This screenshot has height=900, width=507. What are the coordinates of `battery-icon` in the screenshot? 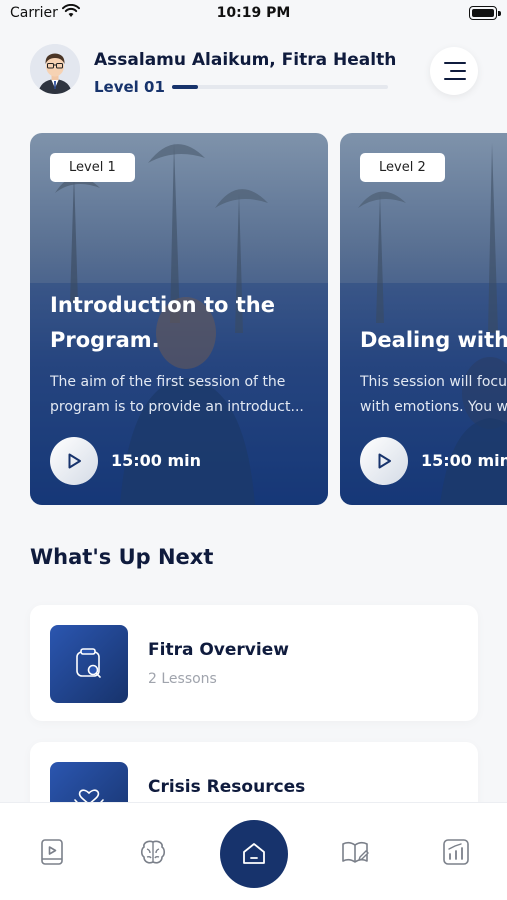 It's located at (485, 13).